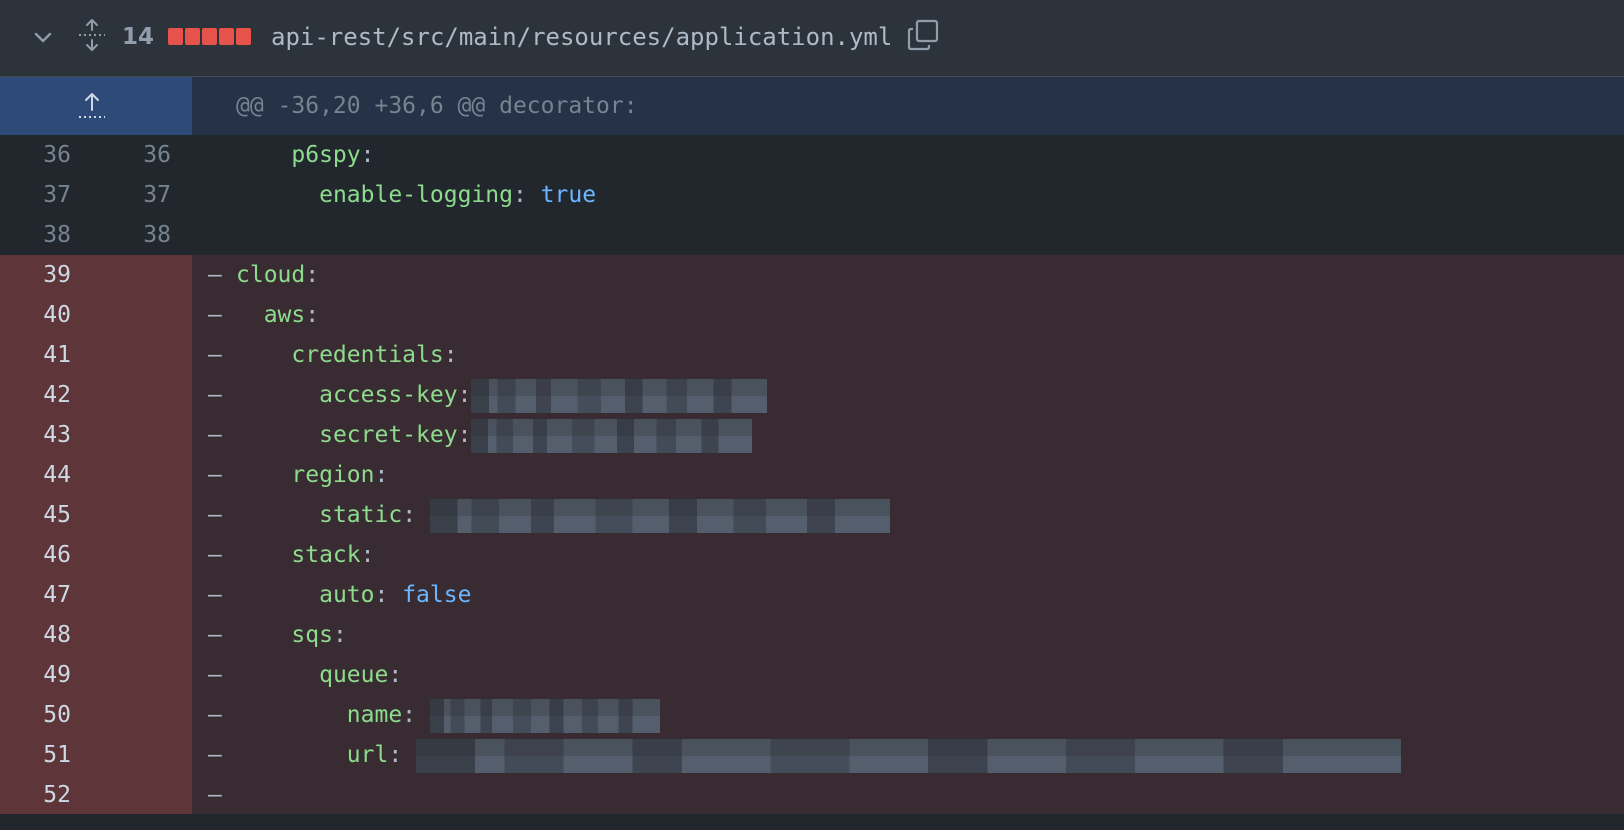 Image resolution: width=1624 pixels, height=830 pixels. What do you see at coordinates (141, 155) in the screenshot?
I see `new-line-number: 36` at bounding box center [141, 155].